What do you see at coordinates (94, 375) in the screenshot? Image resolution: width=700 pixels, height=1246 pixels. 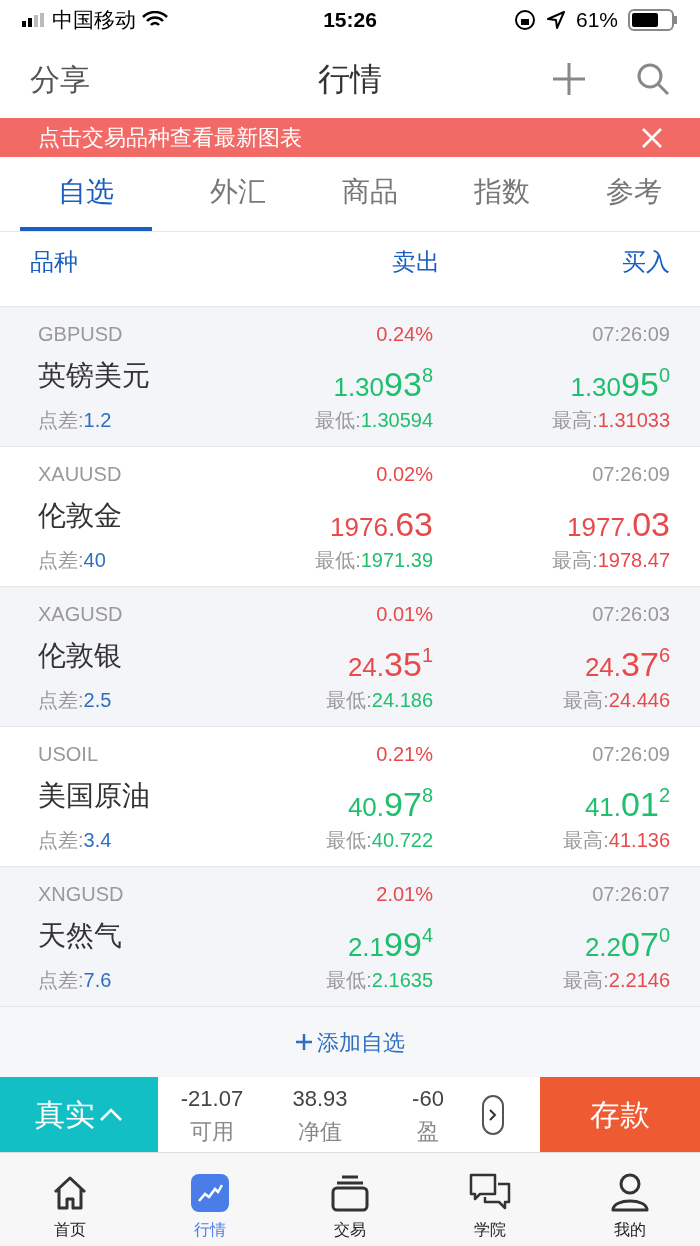 I see `instrument-name: 英镑美元` at bounding box center [94, 375].